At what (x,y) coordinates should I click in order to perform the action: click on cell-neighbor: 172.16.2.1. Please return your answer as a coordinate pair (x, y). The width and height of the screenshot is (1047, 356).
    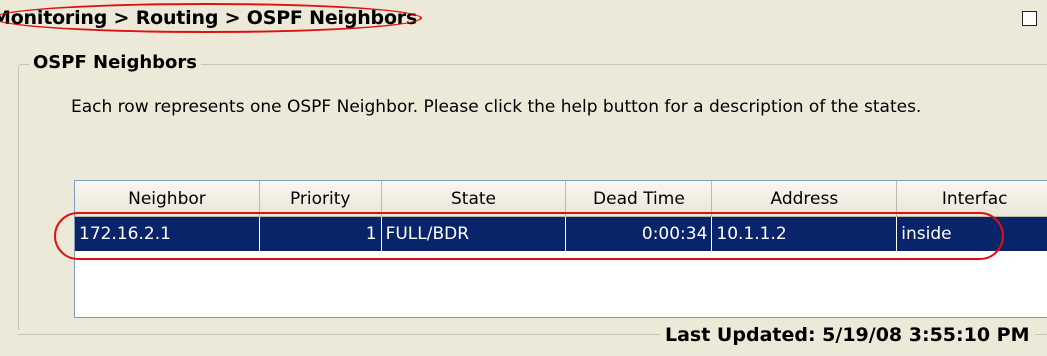
    Looking at the image, I should click on (167, 234).